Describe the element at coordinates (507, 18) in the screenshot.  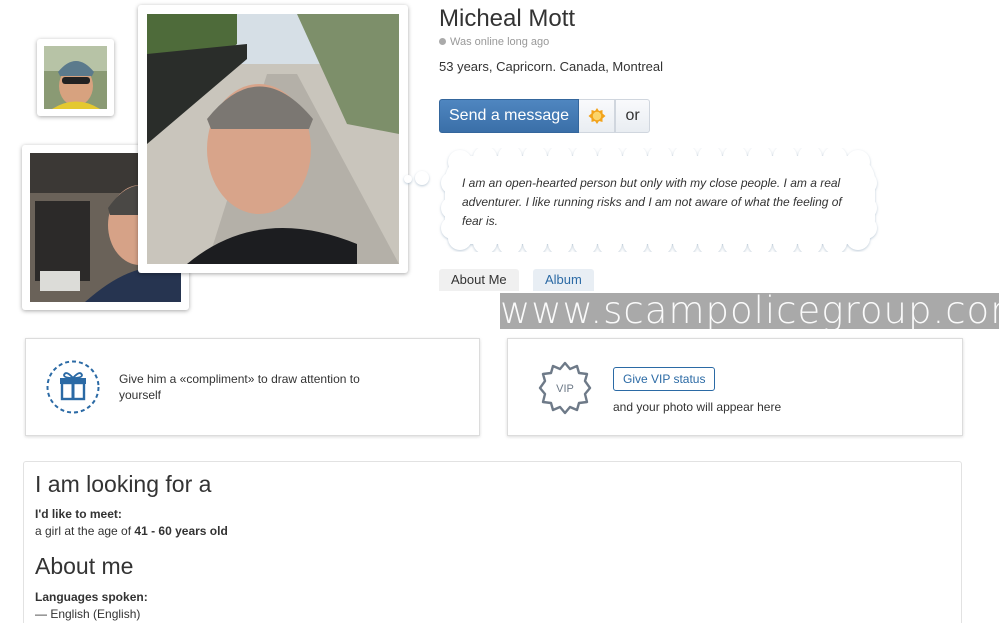
I see `profile-name: Micheal Mott` at that location.